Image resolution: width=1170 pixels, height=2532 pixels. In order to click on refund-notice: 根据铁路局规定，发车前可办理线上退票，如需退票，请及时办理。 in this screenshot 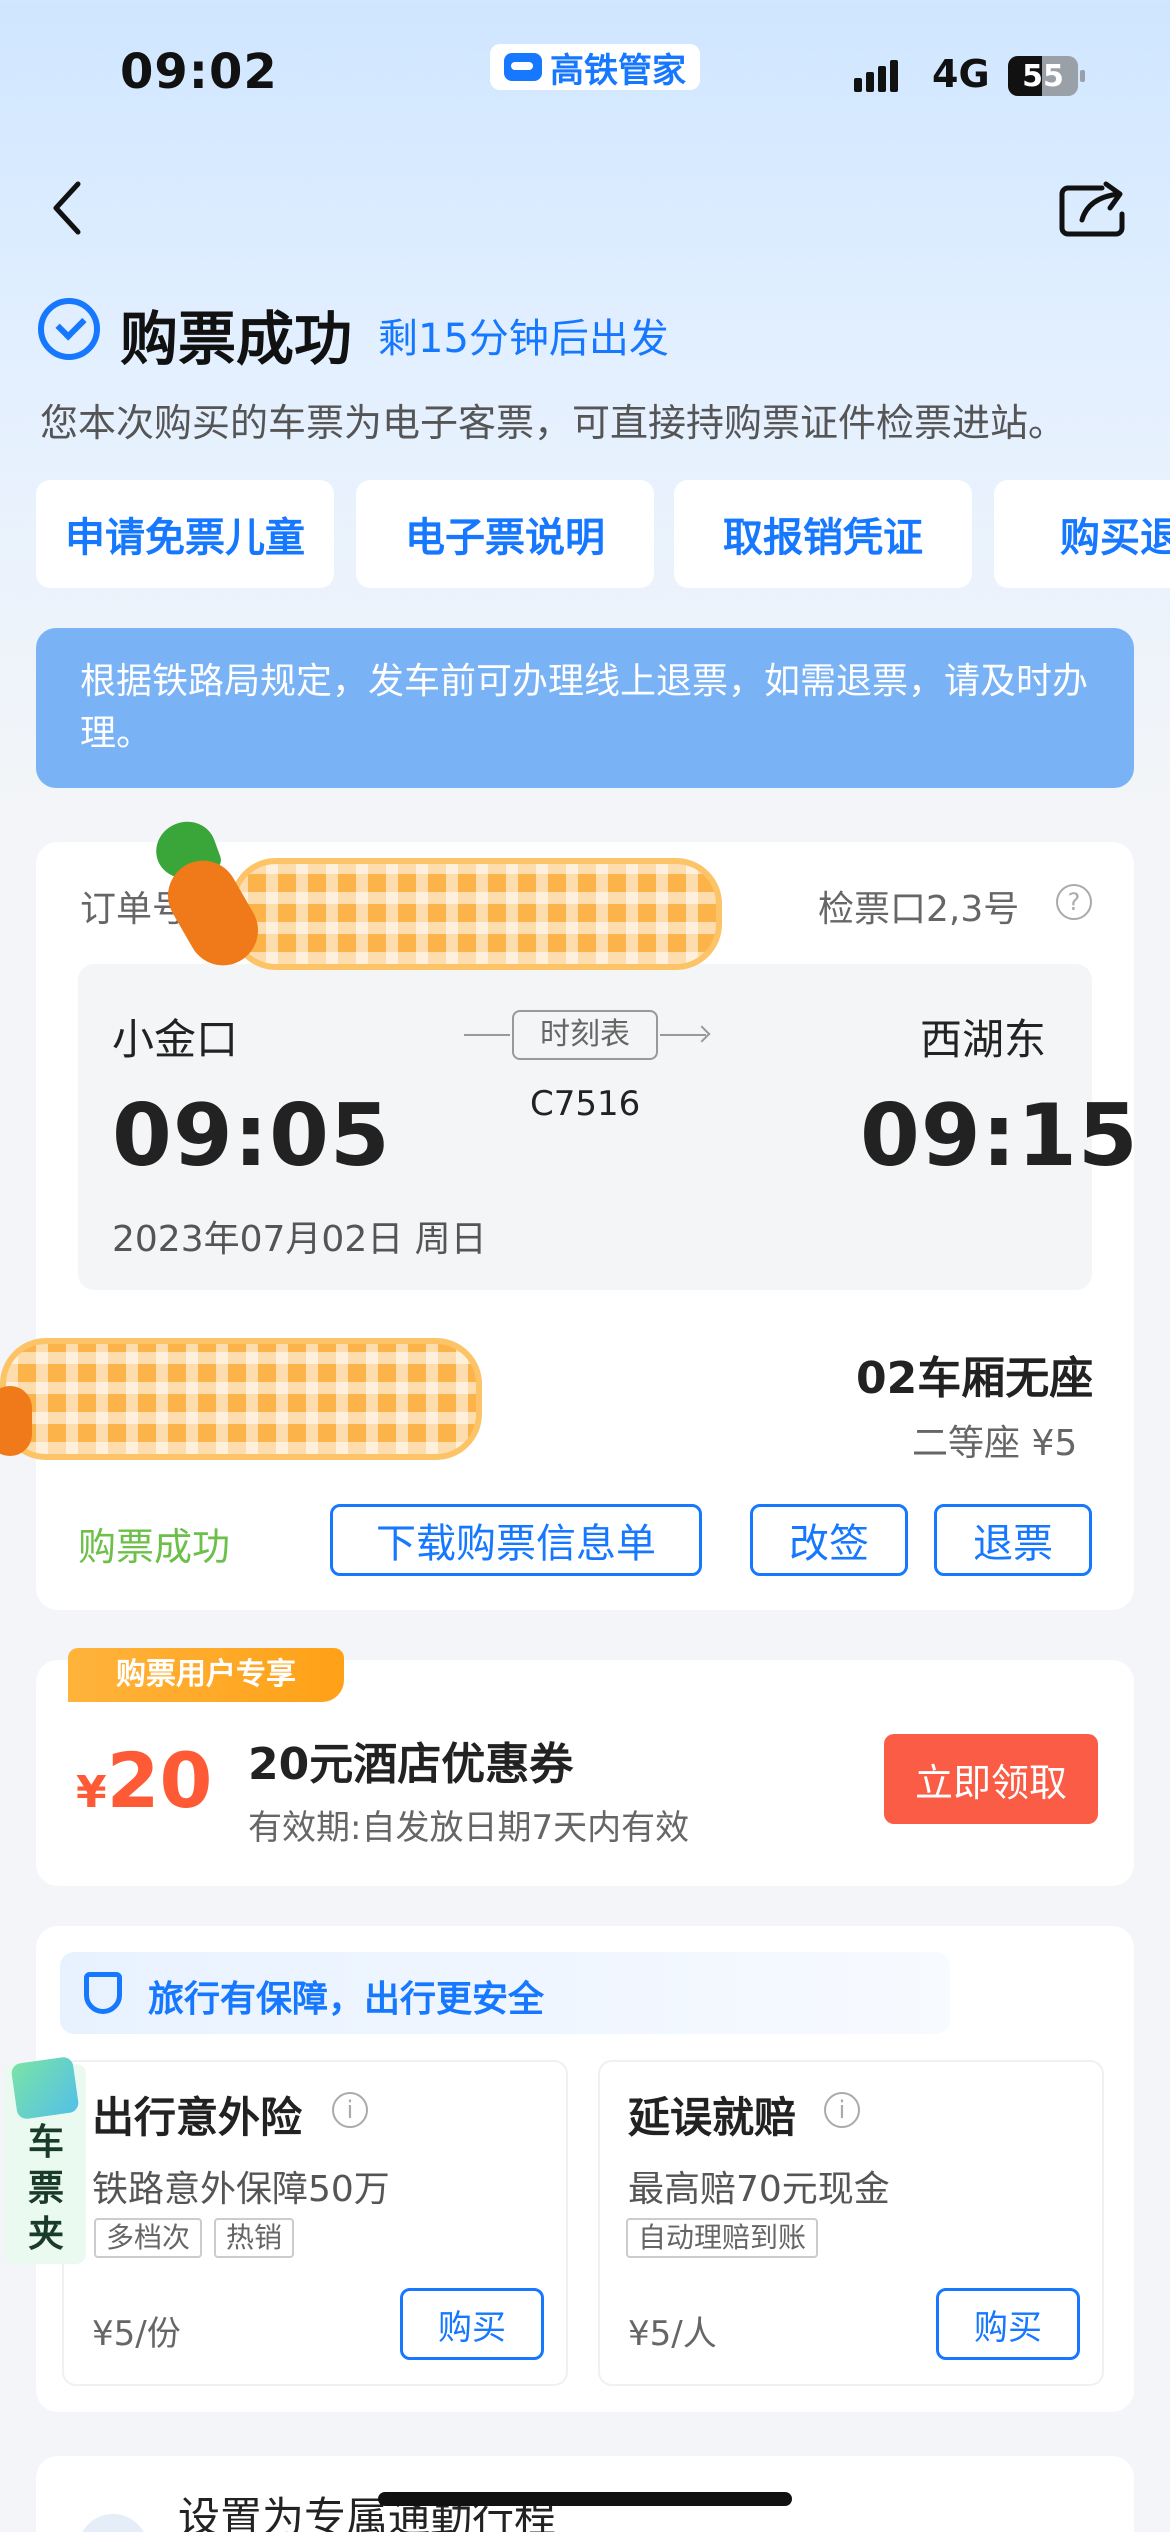, I will do `click(585, 708)`.